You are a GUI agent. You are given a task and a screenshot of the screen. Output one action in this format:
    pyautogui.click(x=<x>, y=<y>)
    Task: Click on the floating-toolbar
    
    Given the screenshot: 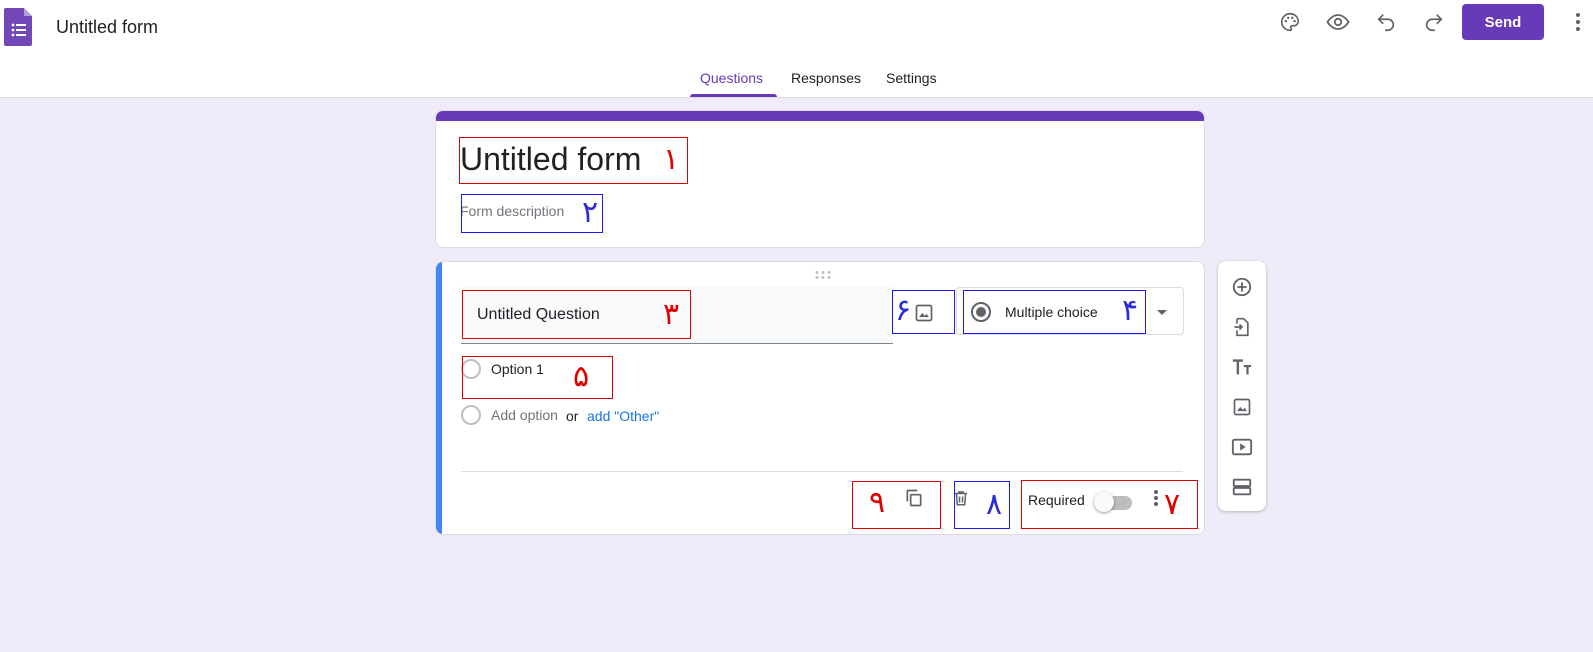 What is the action you would take?
    pyautogui.click(x=1242, y=386)
    